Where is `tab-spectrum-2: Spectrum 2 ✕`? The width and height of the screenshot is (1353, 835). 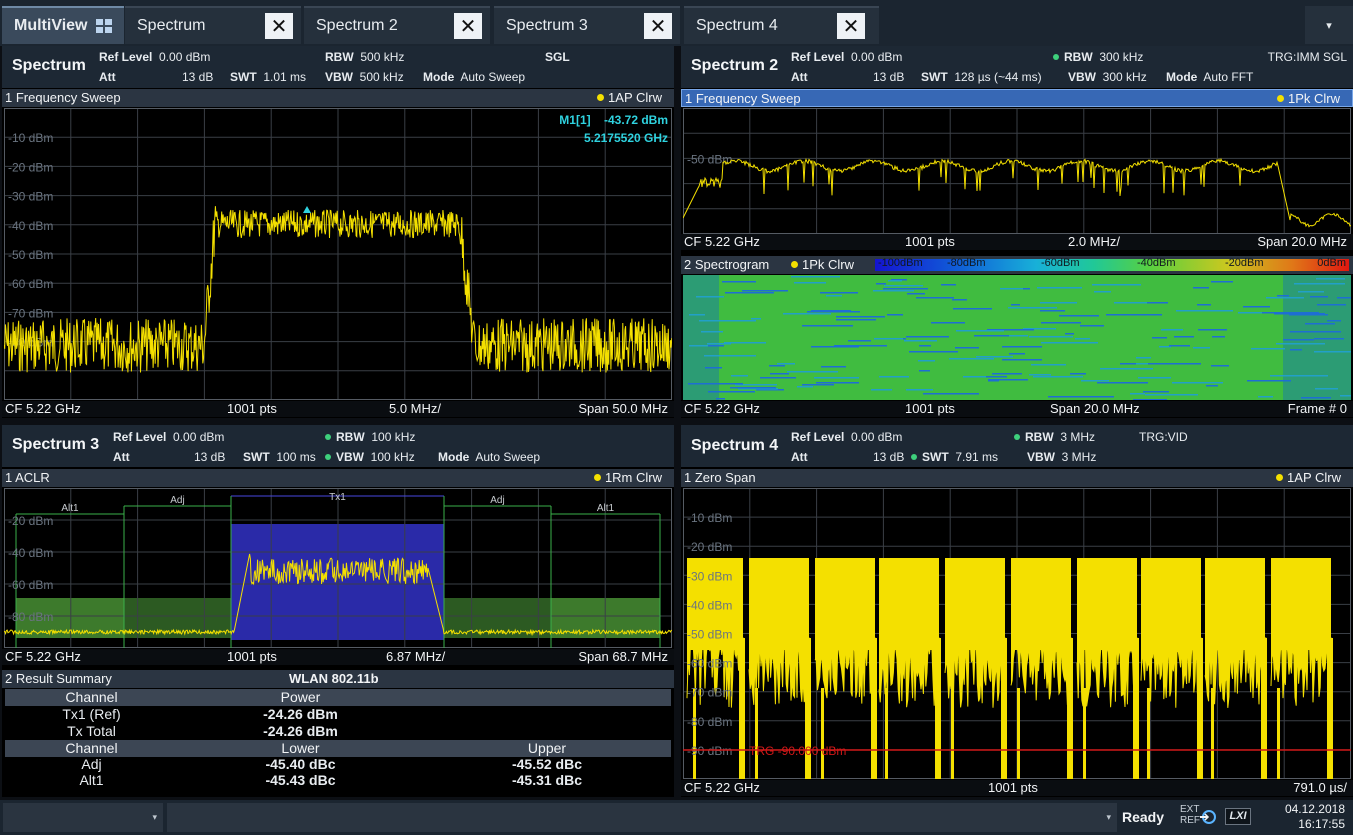
tab-spectrum-2: Spectrum 2 ✕ is located at coordinates (397, 25).